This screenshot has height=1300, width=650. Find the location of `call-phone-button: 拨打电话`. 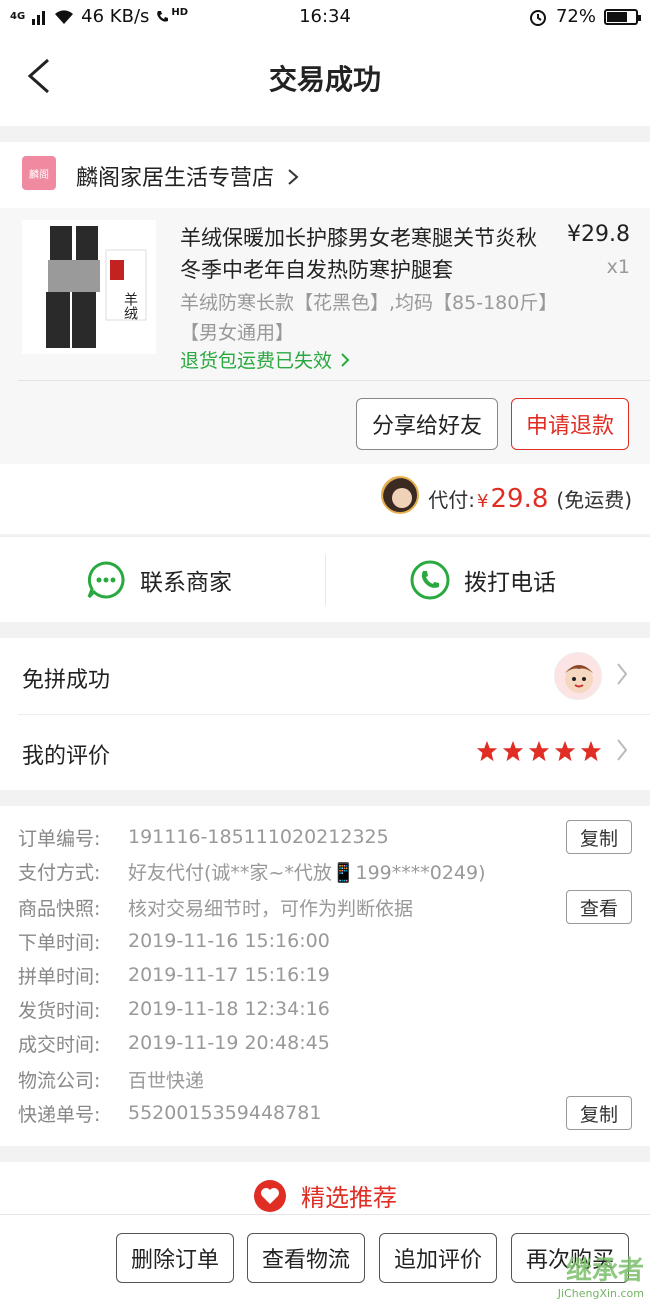

call-phone-button: 拨打电话 is located at coordinates (483, 580).